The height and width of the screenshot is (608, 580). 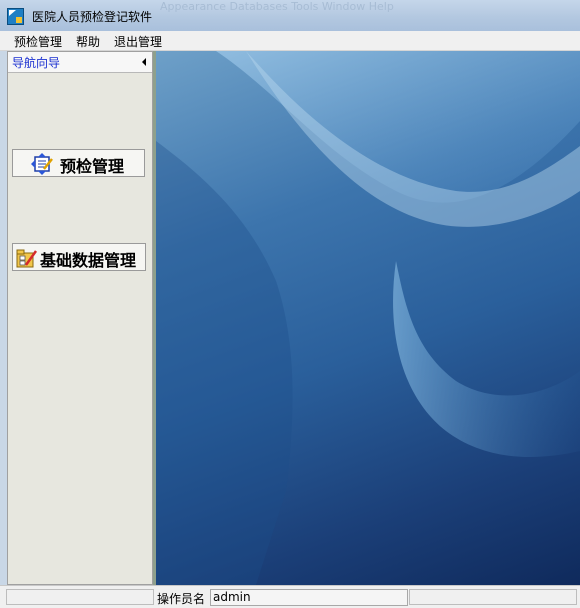 What do you see at coordinates (181, 599) in the screenshot?
I see `operator-label: 操作员名` at bounding box center [181, 599].